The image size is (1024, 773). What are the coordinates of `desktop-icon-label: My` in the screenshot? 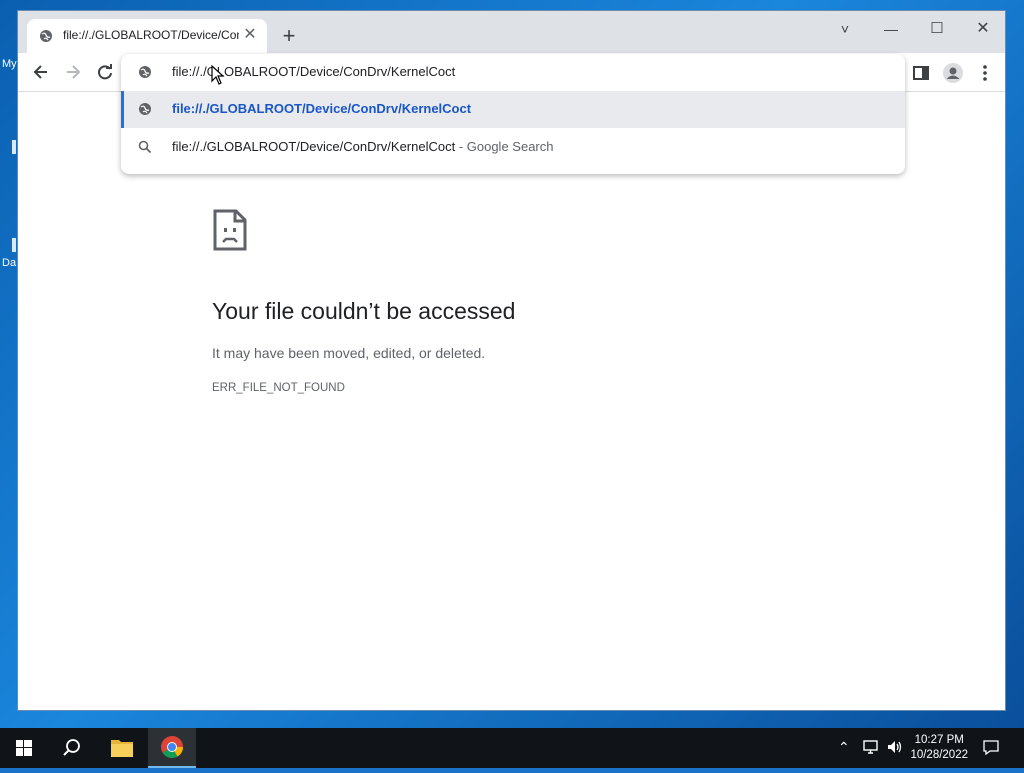 It's located at (9, 64).